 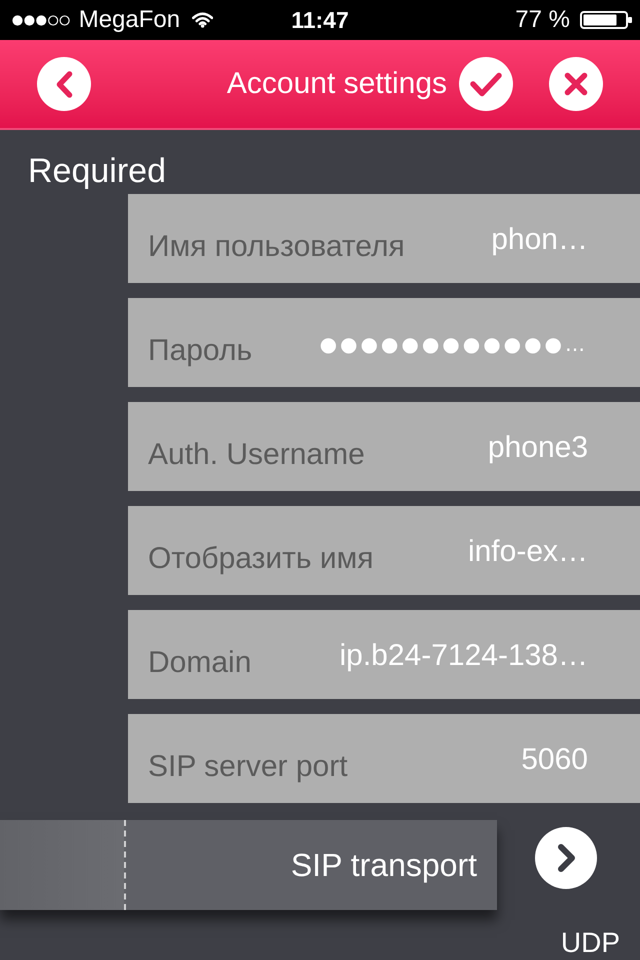 I want to click on section-title: Required, so click(x=97, y=171).